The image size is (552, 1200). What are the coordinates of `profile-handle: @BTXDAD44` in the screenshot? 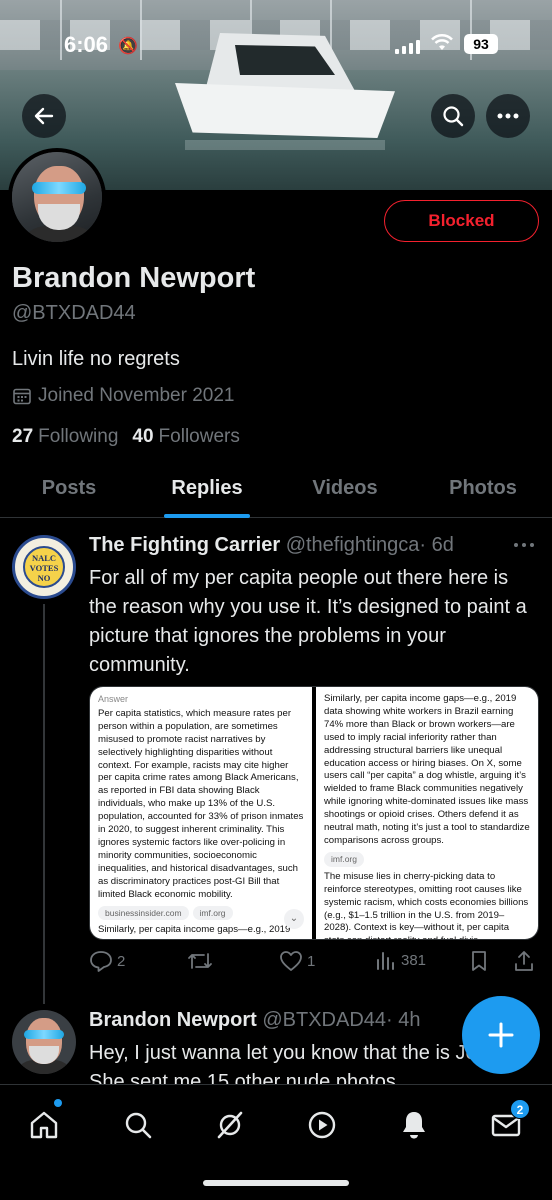 It's located at (74, 313).